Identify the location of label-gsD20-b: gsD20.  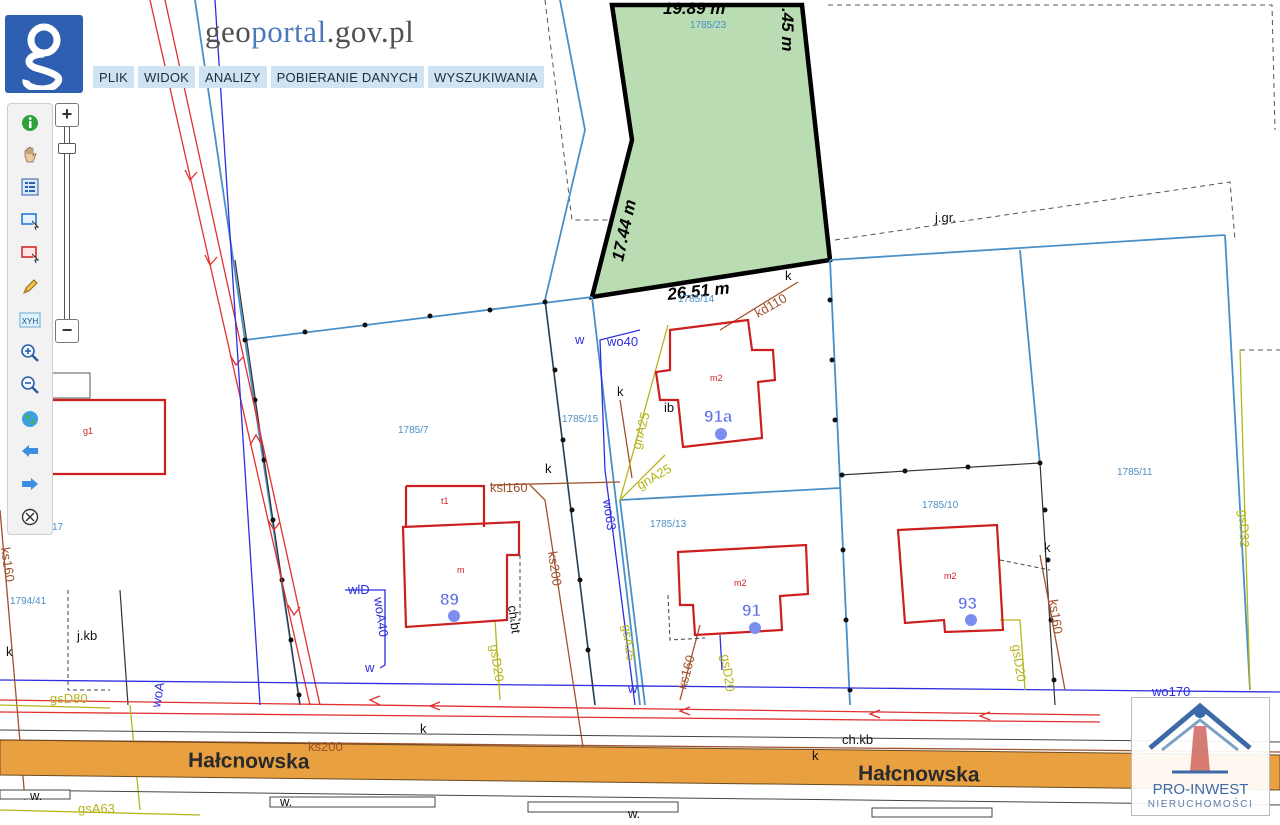
(1019, 662).